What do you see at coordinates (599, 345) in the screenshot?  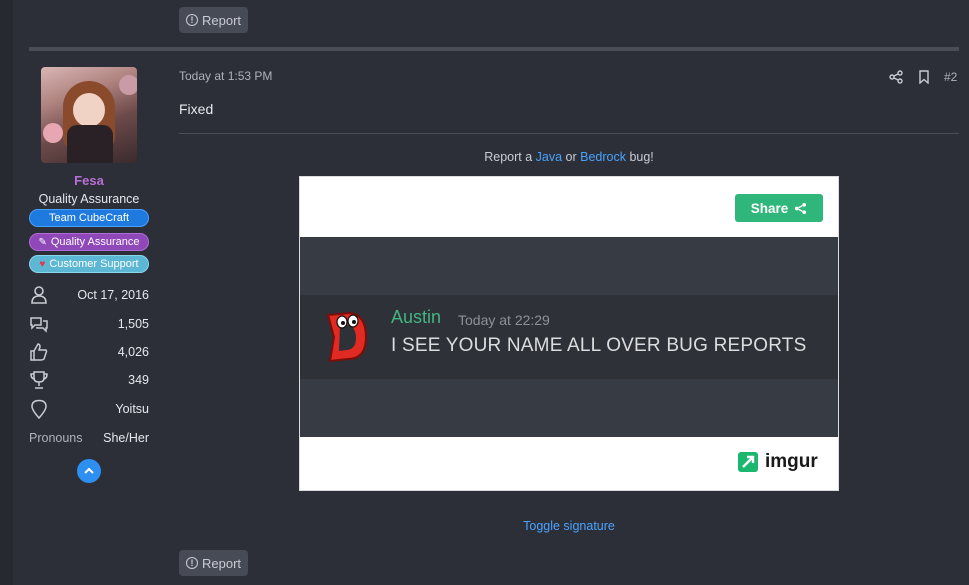 I see `message-text: I SEE YOUR NAME ALL OVER BUG REPORTS` at bounding box center [599, 345].